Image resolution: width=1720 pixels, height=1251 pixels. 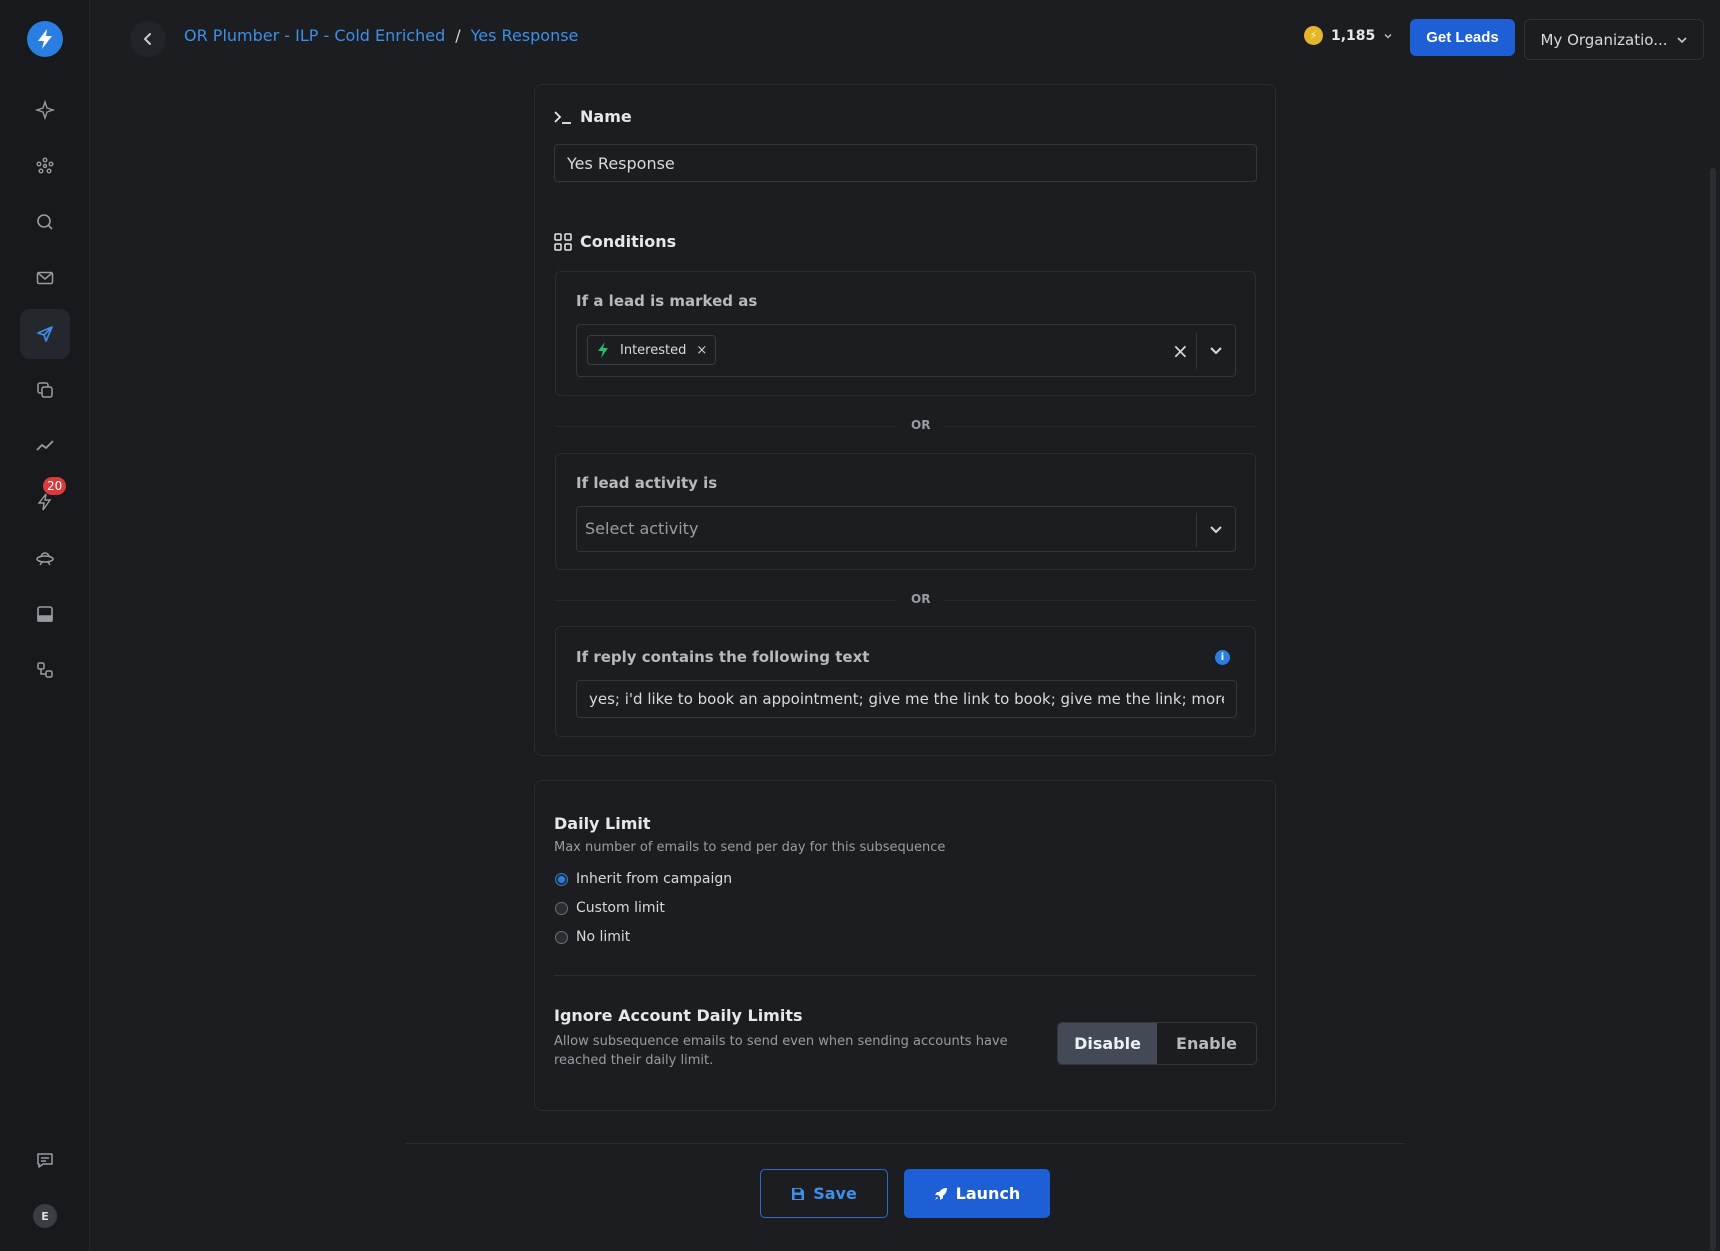 What do you see at coordinates (1107, 1043) in the screenshot?
I see `disable-option: Disable` at bounding box center [1107, 1043].